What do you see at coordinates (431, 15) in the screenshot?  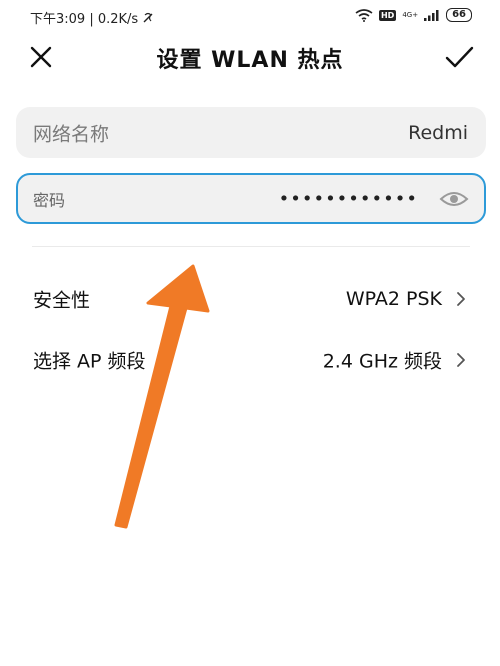 I see `signal-icon` at bounding box center [431, 15].